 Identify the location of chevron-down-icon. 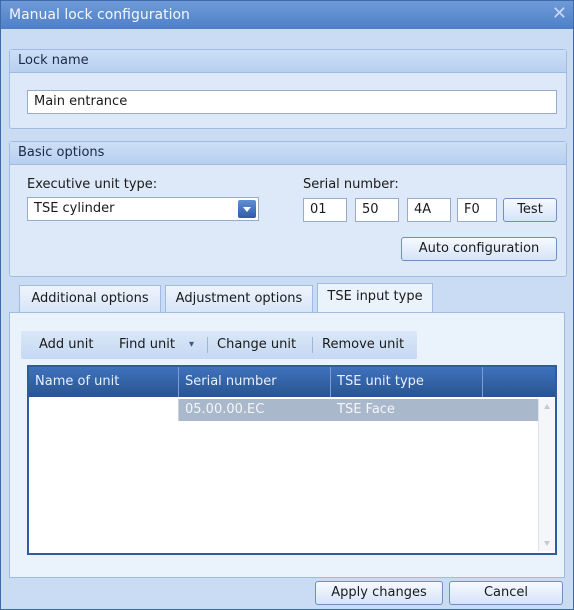
(247, 209).